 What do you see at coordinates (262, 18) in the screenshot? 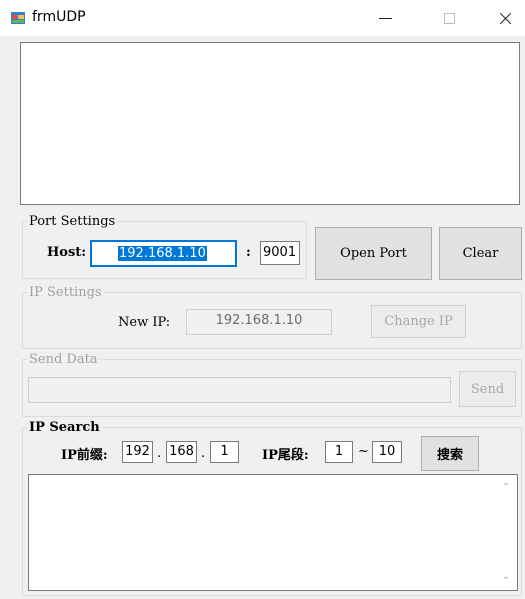
I see `title-bar: frmUDP` at bounding box center [262, 18].